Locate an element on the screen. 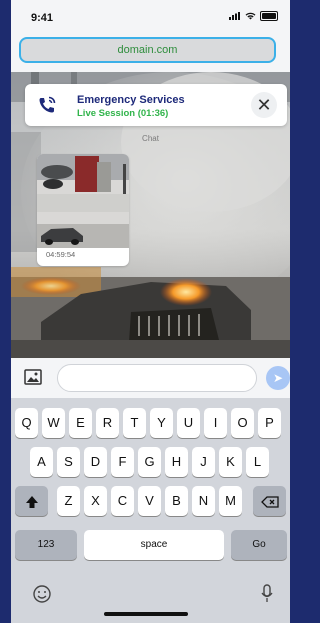 The width and height of the screenshot is (320, 623). key-s: S is located at coordinates (68, 462).